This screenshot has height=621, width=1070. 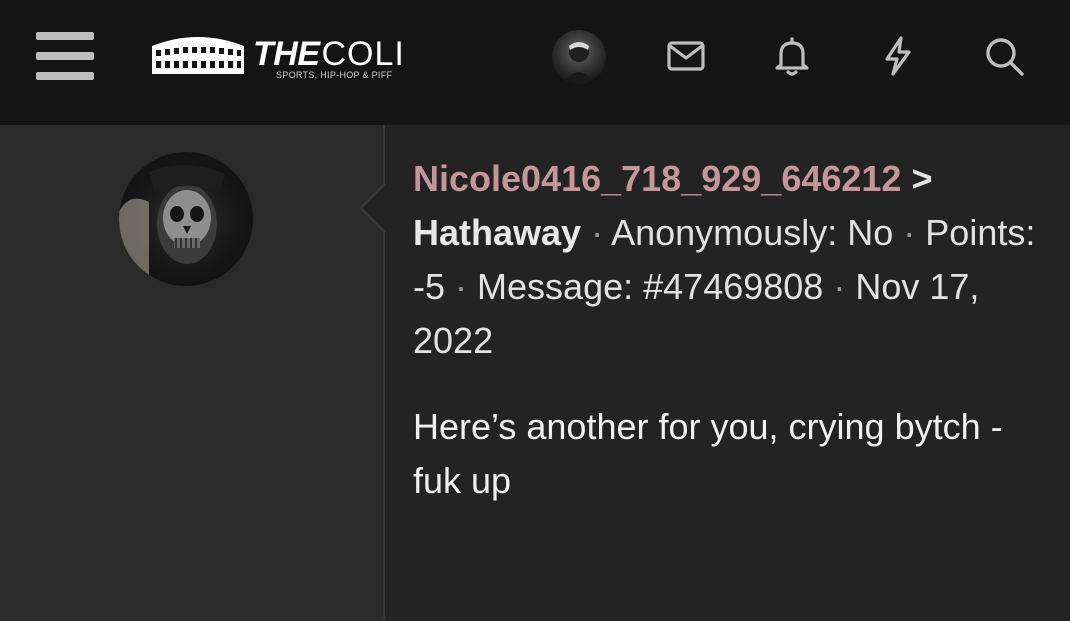 What do you see at coordinates (922, 178) in the screenshot?
I see `reply-arrow: >` at bounding box center [922, 178].